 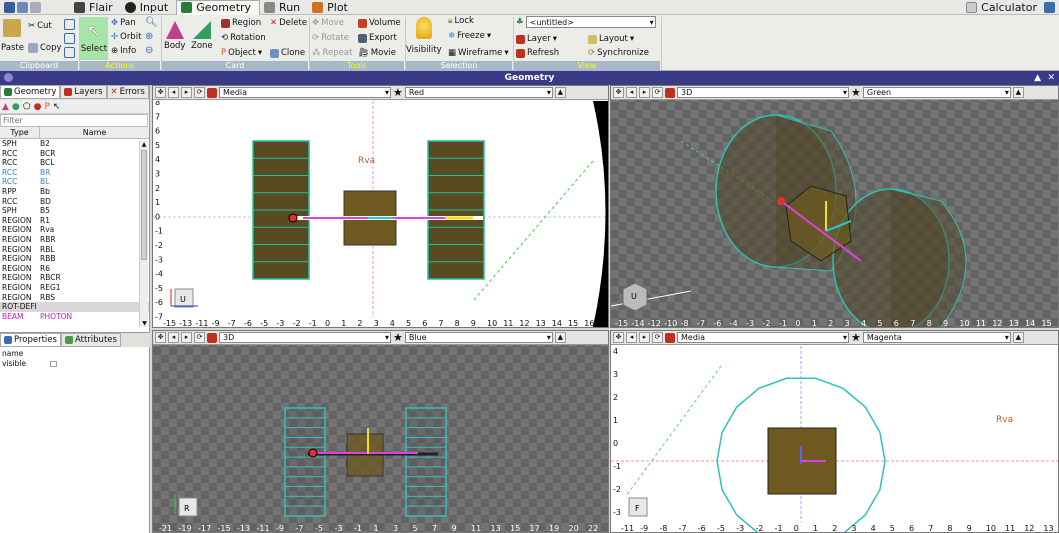 I want to click on tab-geometry: Geometry, so click(x=218, y=7).